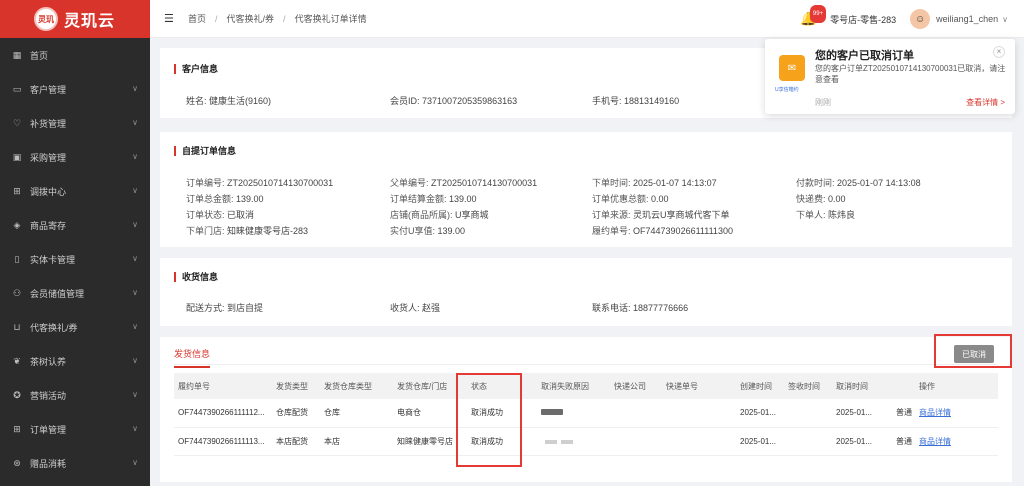 The image size is (1024, 486). I want to click on order-field: 下单时间: 2025-01-07 14:13:07, so click(654, 183).